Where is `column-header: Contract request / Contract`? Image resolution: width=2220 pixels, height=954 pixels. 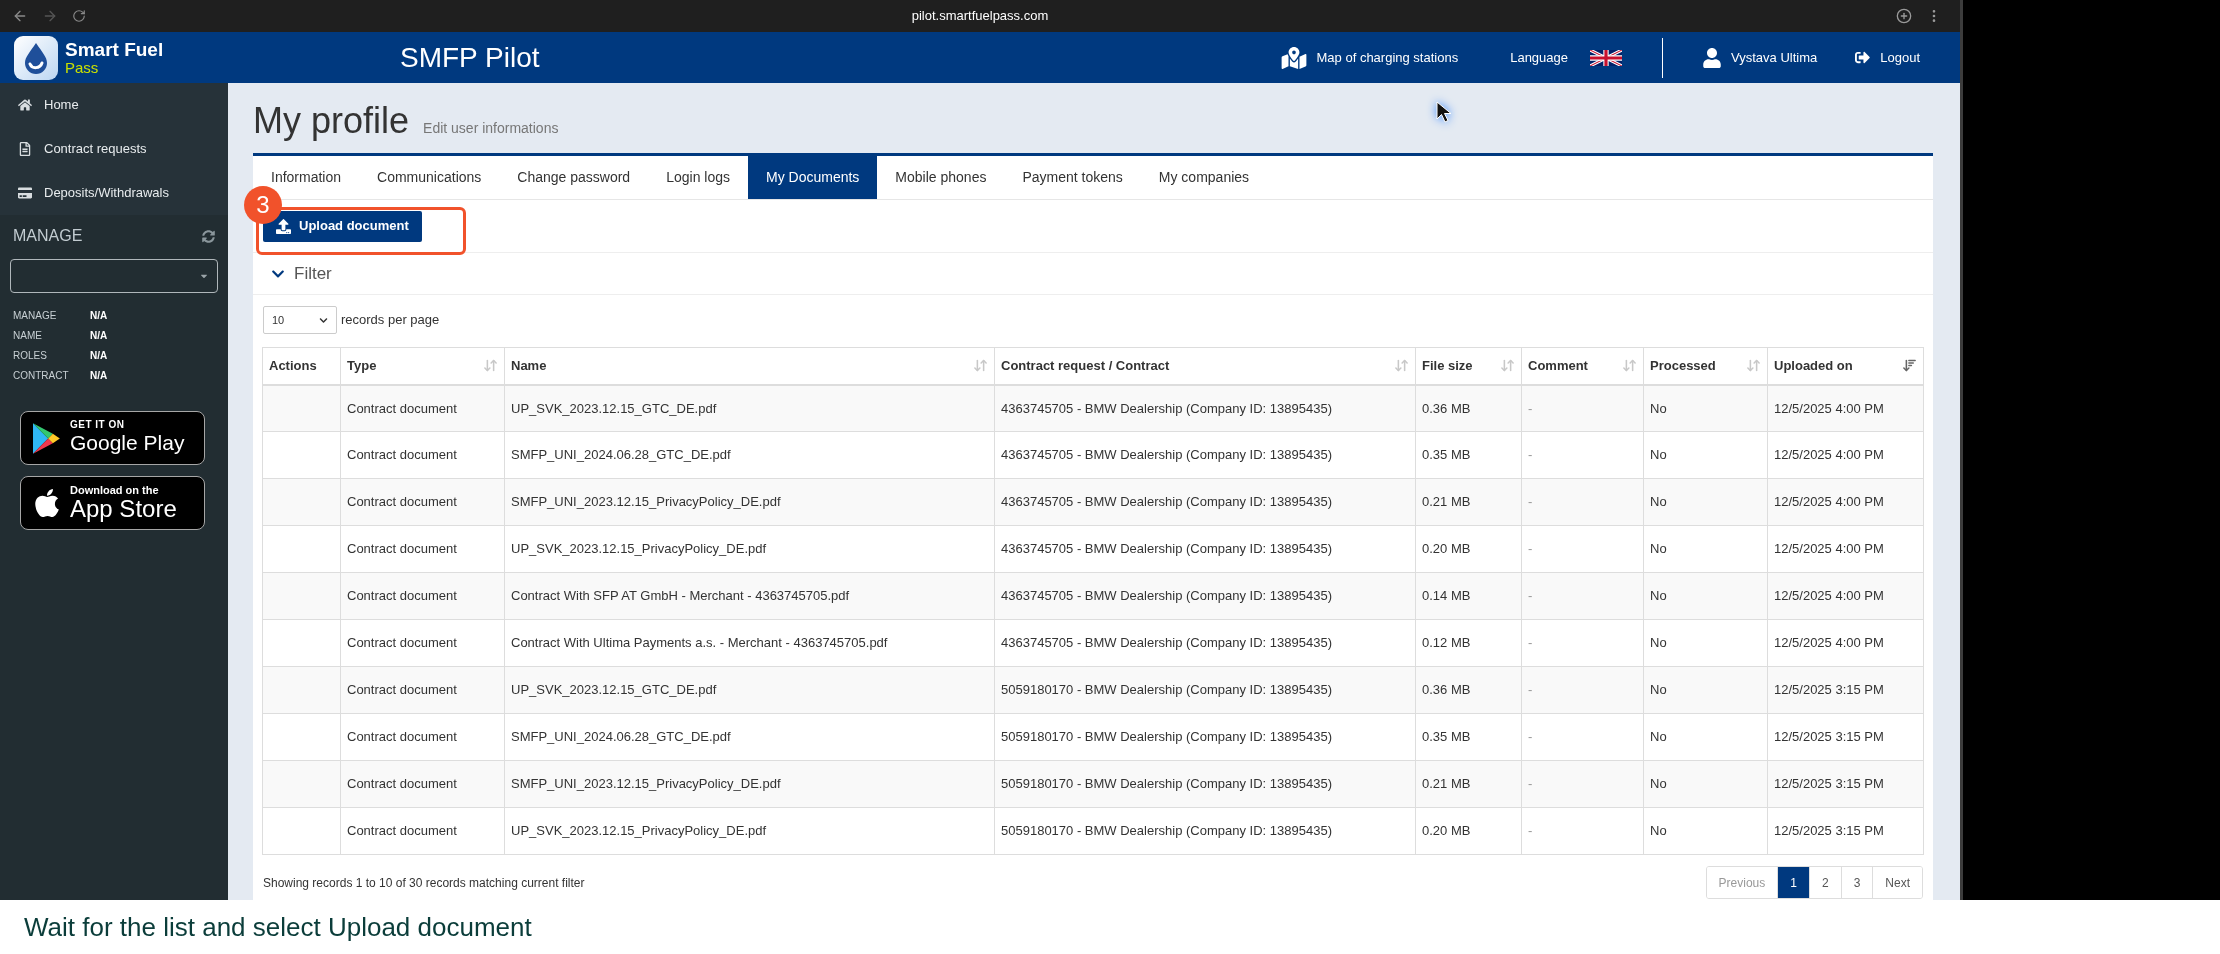
column-header: Contract request / Contract is located at coordinates (1205, 366).